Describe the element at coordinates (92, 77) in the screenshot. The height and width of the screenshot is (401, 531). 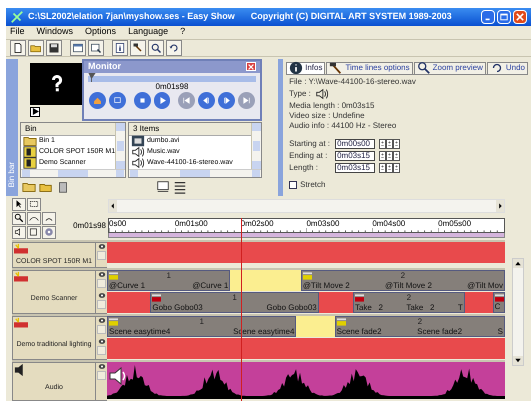
I see `slider-handle` at that location.